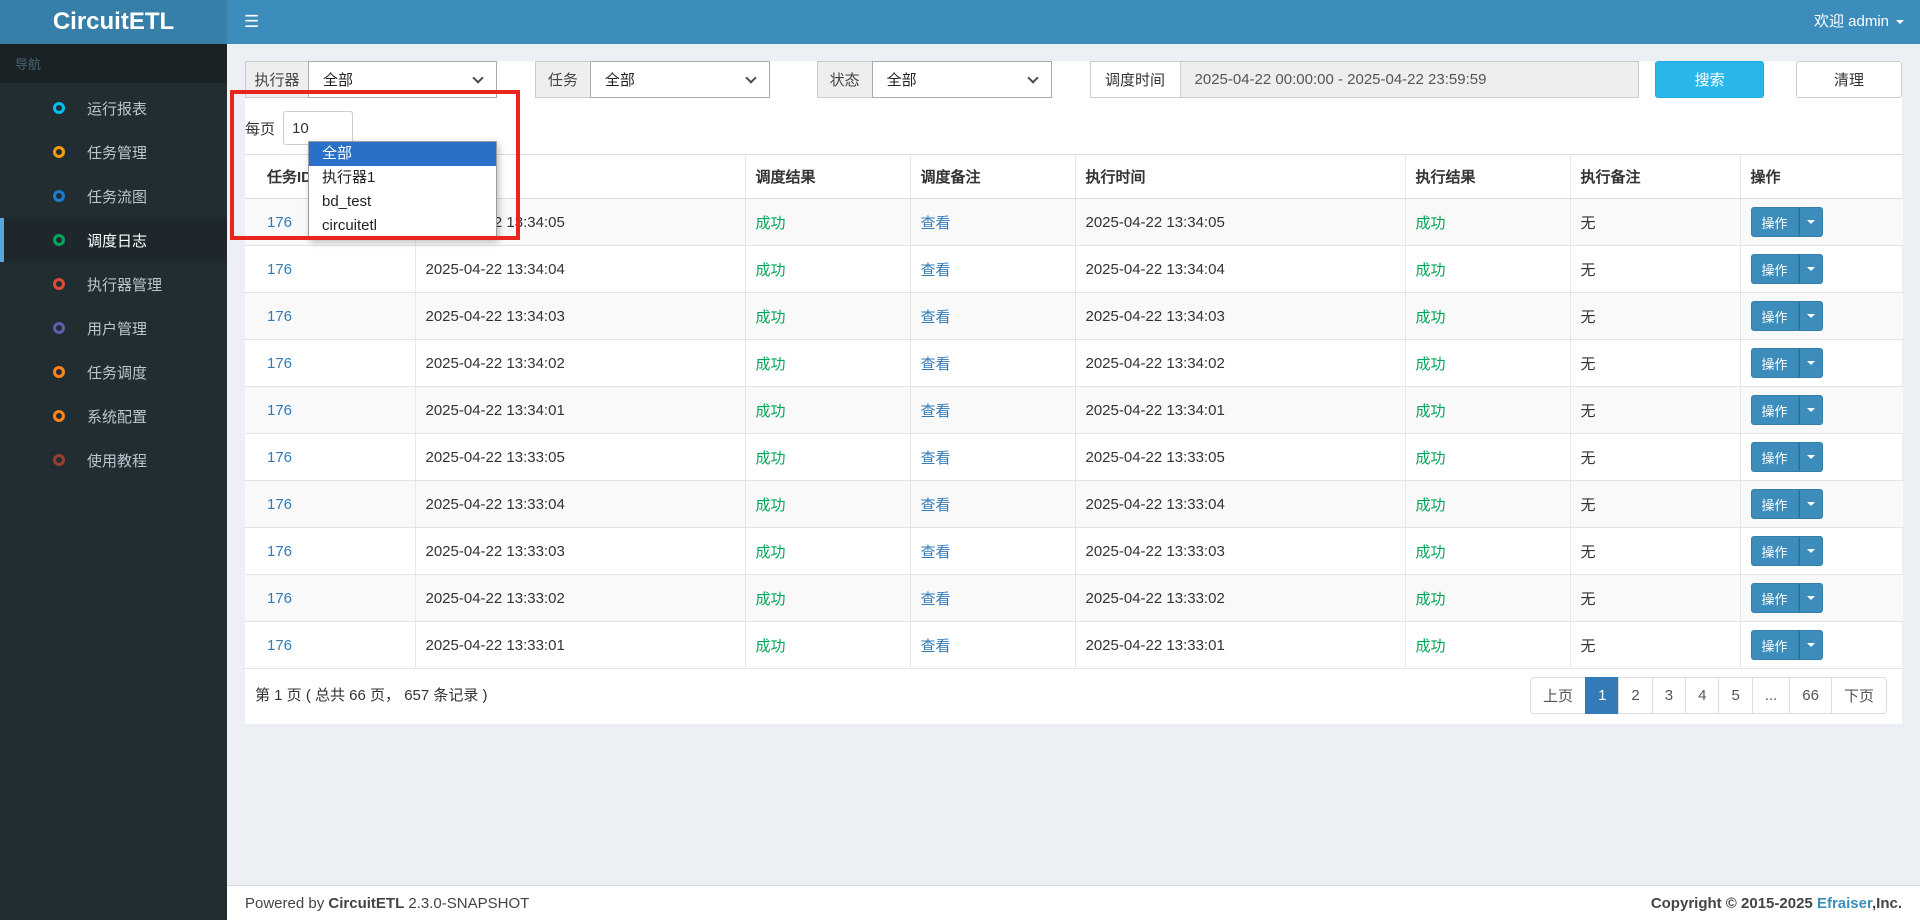 The image size is (1920, 920). What do you see at coordinates (387, 903) in the screenshot?
I see `footer-powered: Powered by CircuitETL 2.3.0-SNAPSHOT` at bounding box center [387, 903].